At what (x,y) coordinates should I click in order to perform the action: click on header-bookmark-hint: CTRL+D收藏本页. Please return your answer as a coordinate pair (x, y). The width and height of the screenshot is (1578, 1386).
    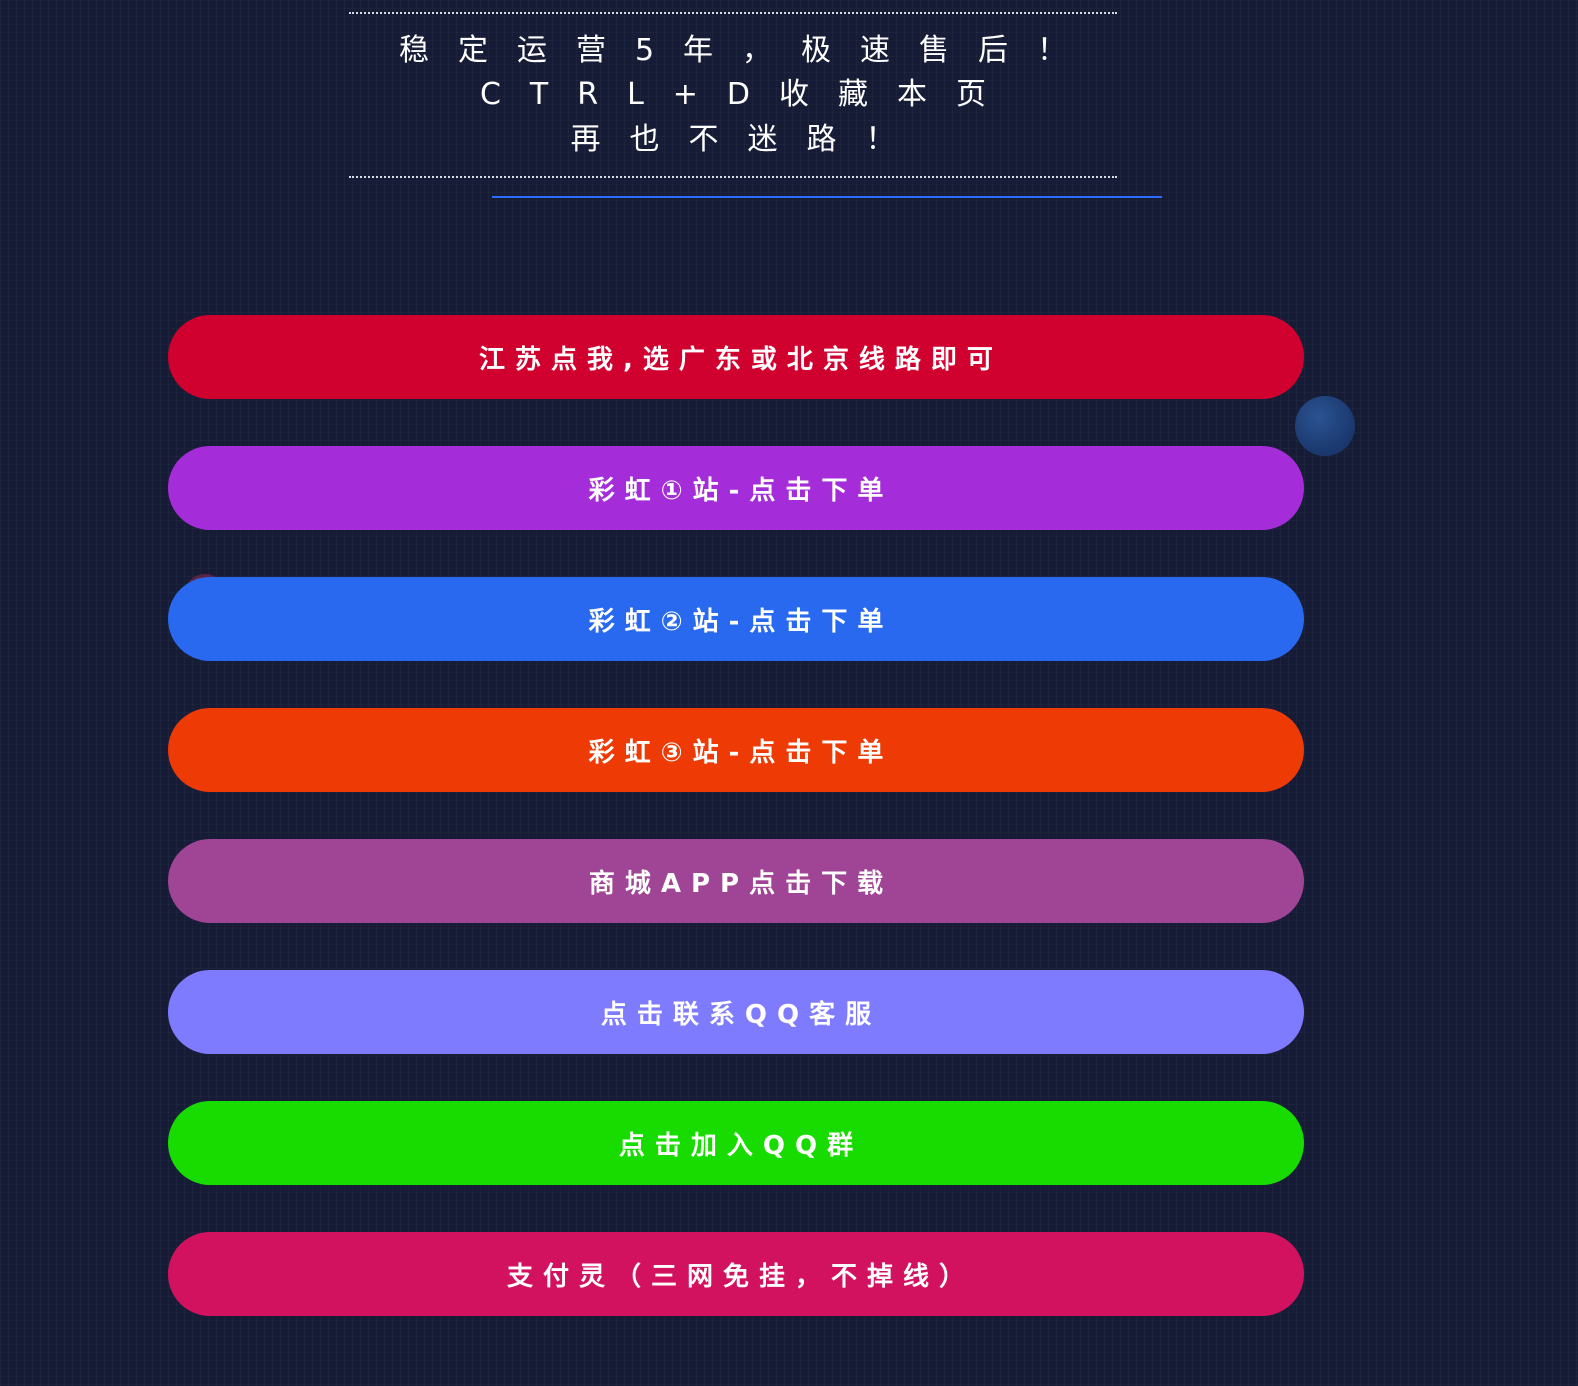
    Looking at the image, I should click on (747, 94).